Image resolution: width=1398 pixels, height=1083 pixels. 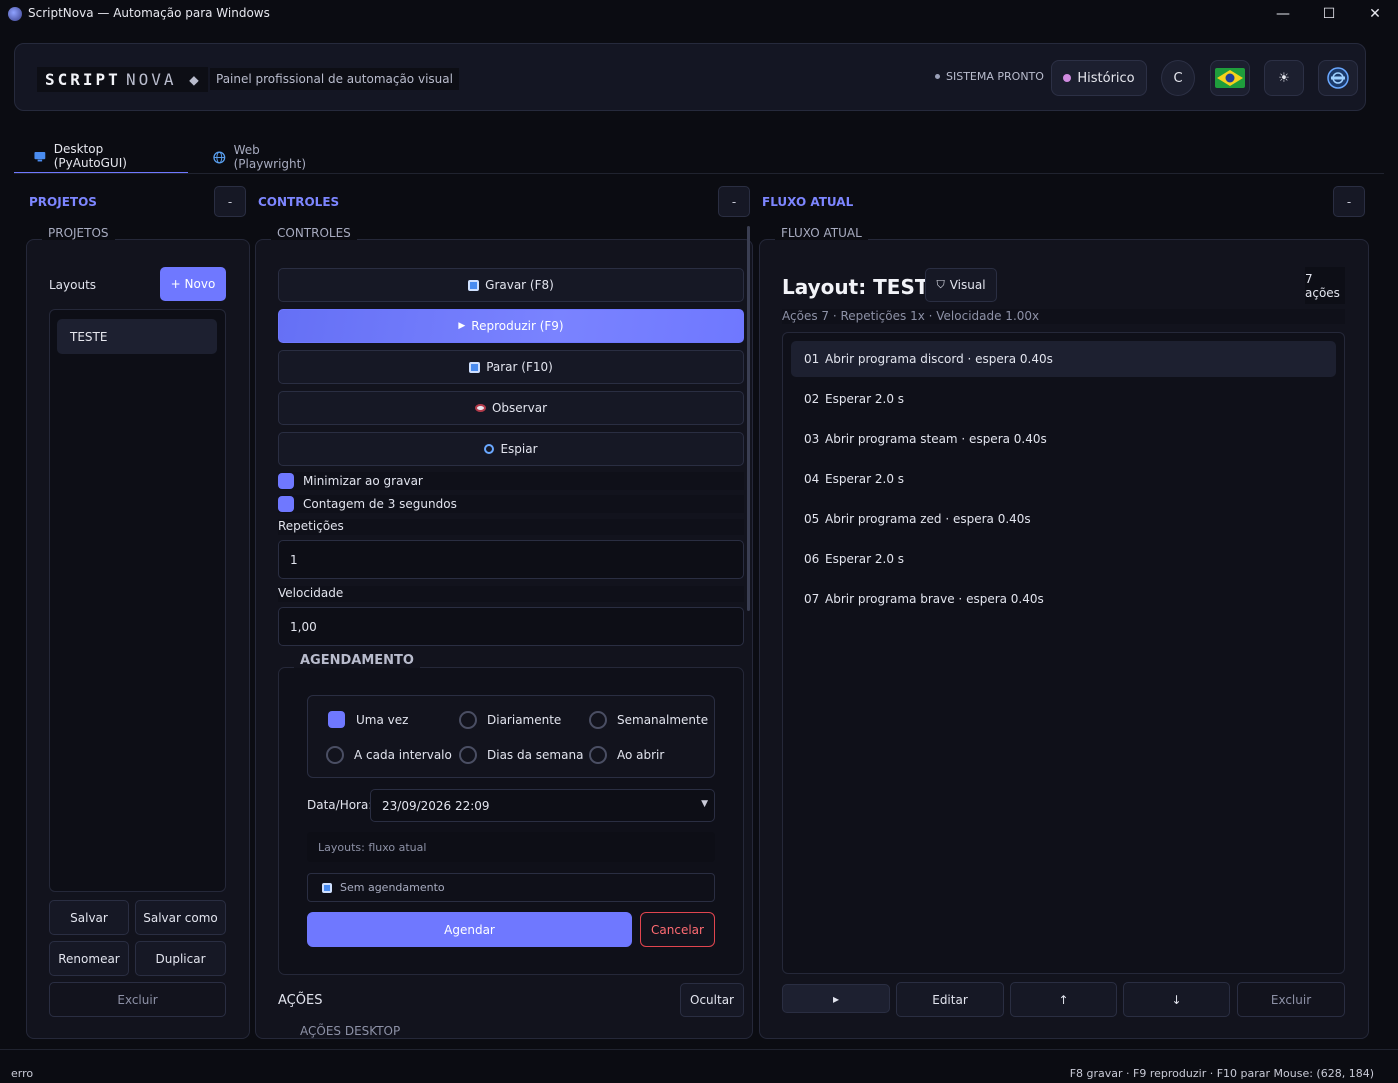 I want to click on avatar-icon, so click(x=1338, y=78).